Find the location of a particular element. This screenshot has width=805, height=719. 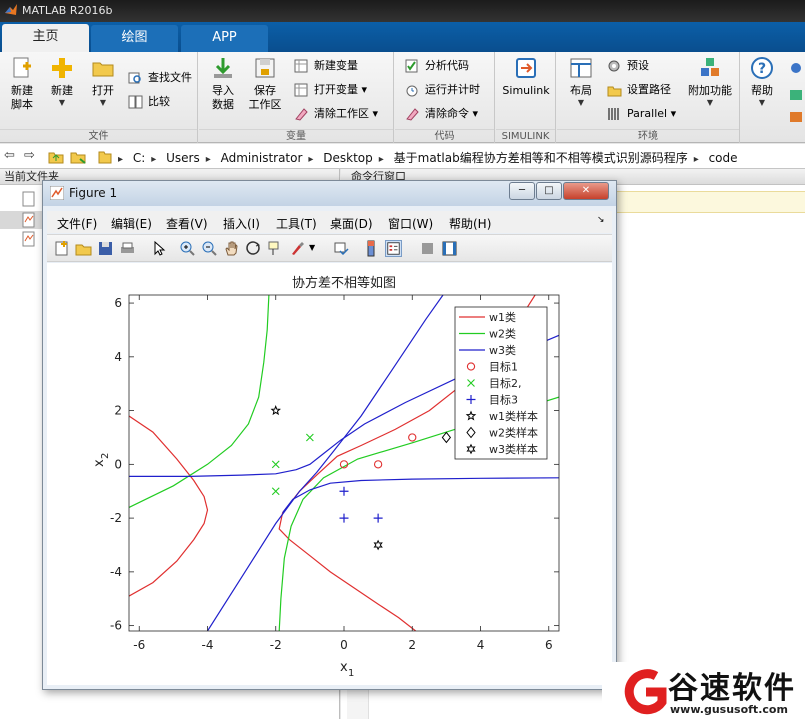

y-axis-label-group: x2 is located at coordinates (101, 460).